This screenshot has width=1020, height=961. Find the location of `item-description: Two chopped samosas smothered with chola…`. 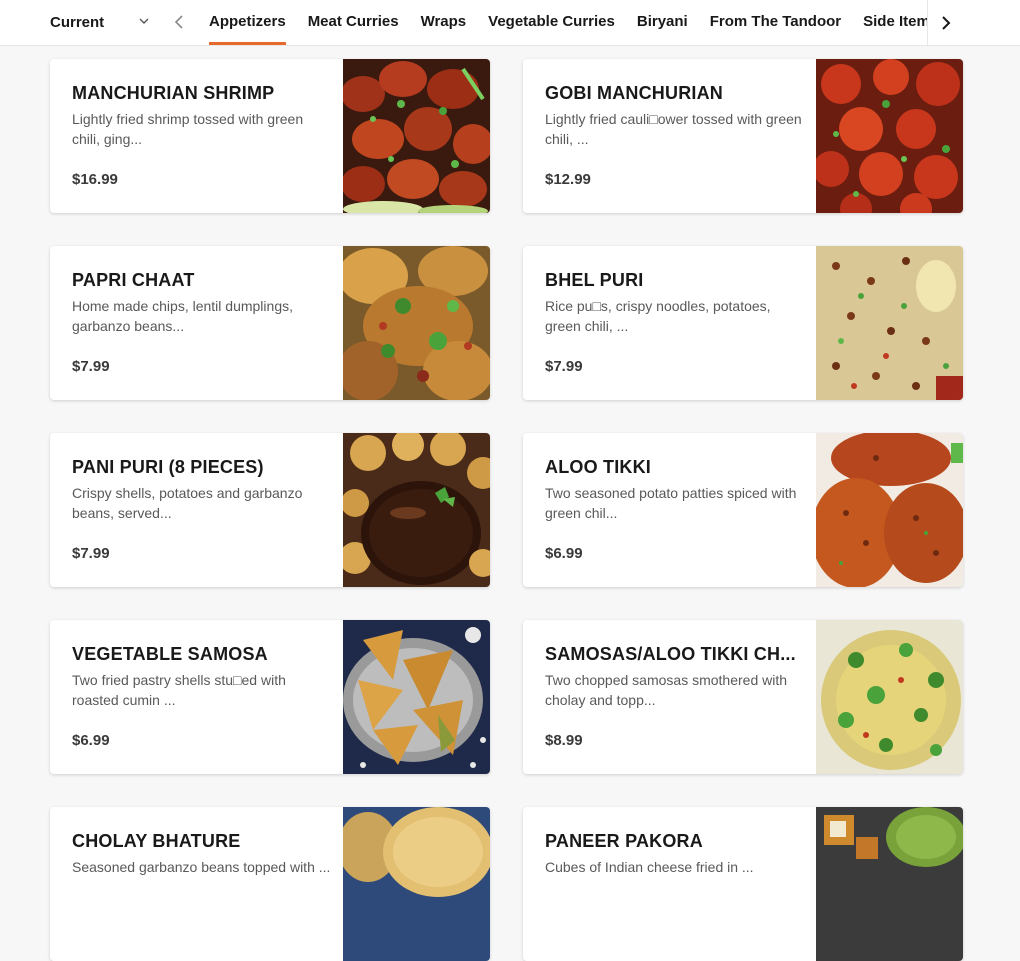

item-description: Two chopped samosas smothered with chola… is located at coordinates (666, 690).